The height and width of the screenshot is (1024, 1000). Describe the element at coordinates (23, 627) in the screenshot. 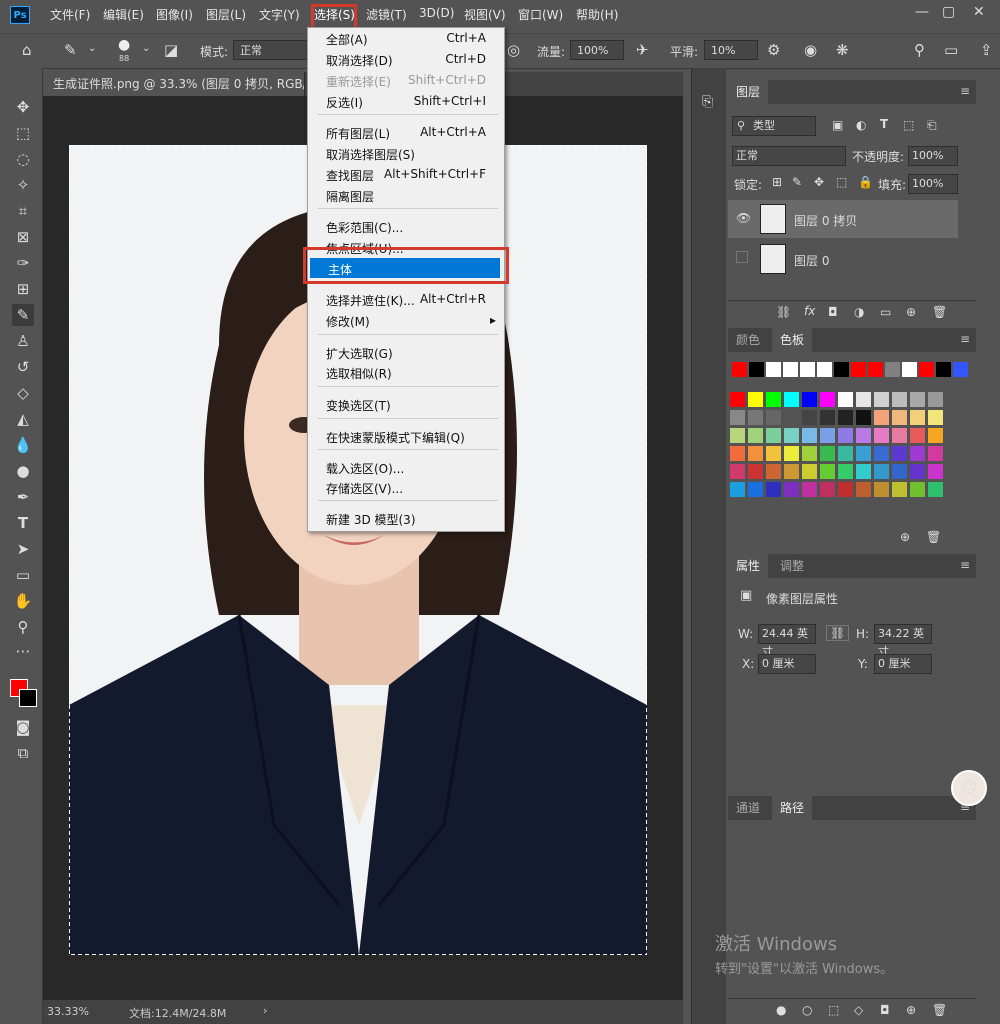

I see `zoom-tool-icon: ⚲` at that location.